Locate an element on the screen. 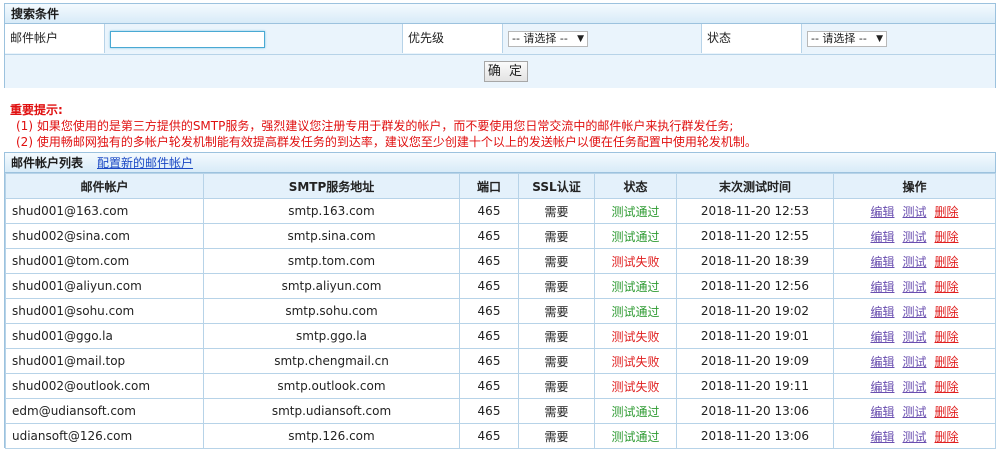 This screenshot has width=1000, height=450. cell-smtp: smtp.sohu.com is located at coordinates (331, 311).